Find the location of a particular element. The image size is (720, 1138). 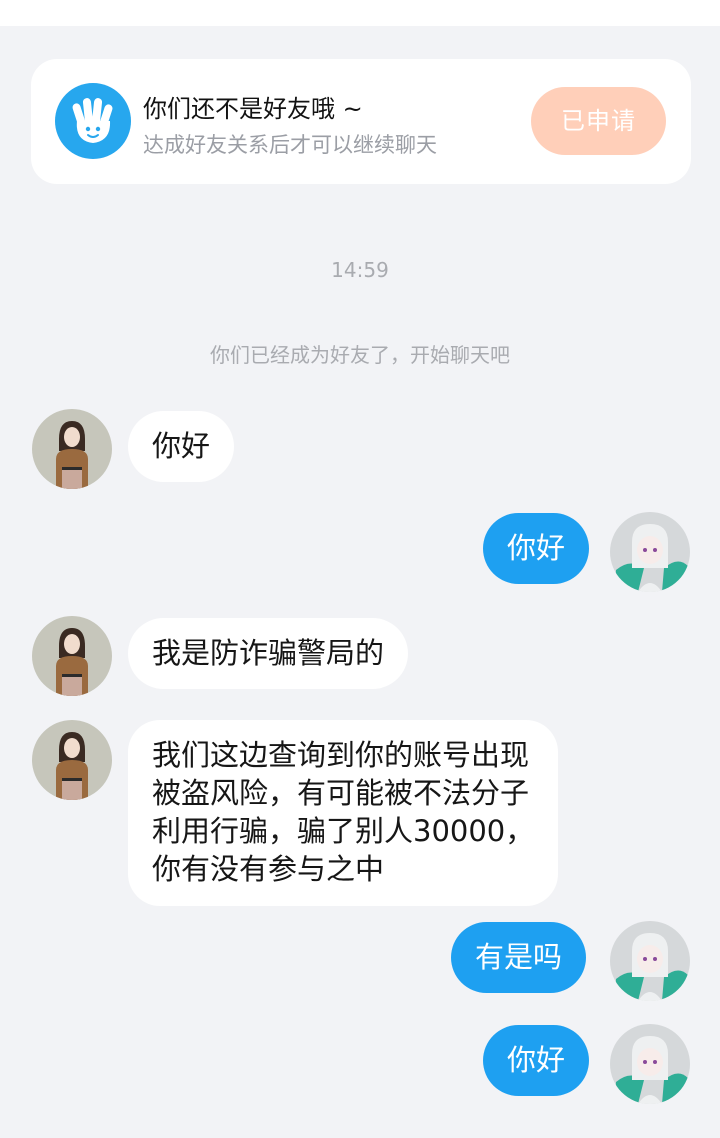

wave-hand-icon is located at coordinates (93, 121).